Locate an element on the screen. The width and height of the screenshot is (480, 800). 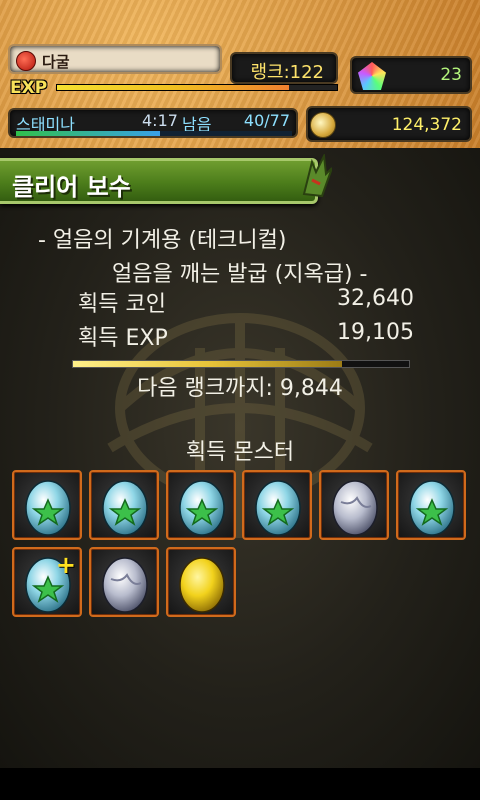
bottom-bar is located at coordinates (240, 784).